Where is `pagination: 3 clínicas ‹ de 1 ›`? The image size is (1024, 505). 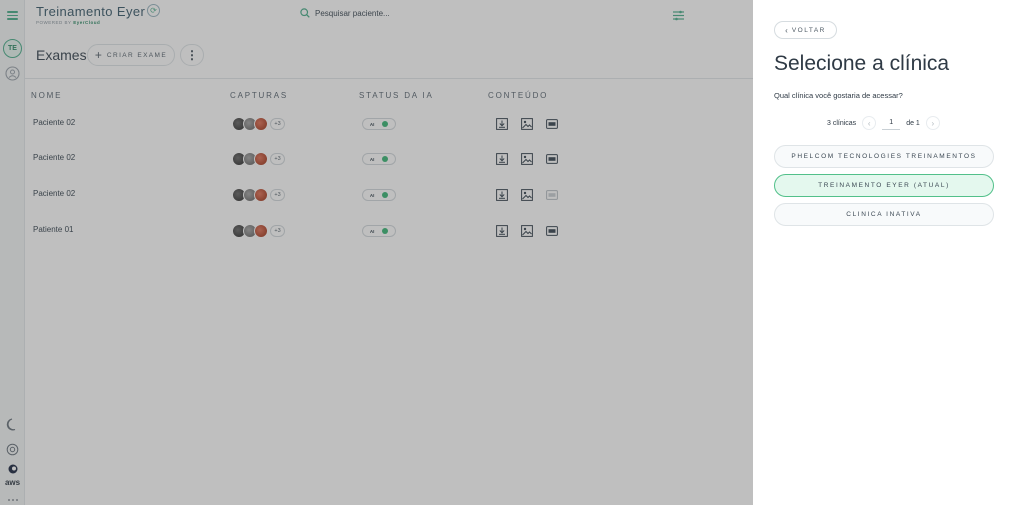 pagination: 3 clínicas ‹ de 1 › is located at coordinates (883, 123).